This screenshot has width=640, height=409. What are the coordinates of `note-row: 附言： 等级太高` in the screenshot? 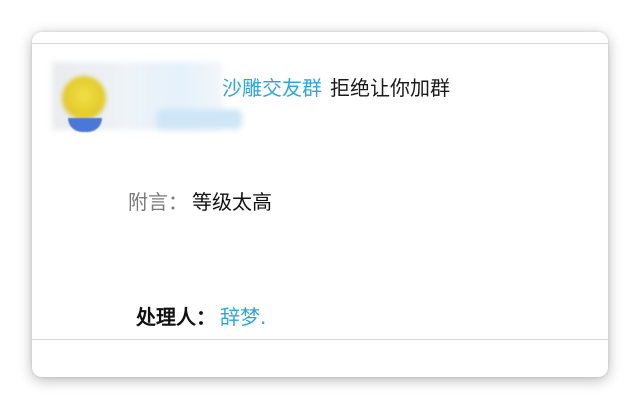 It's located at (200, 202).